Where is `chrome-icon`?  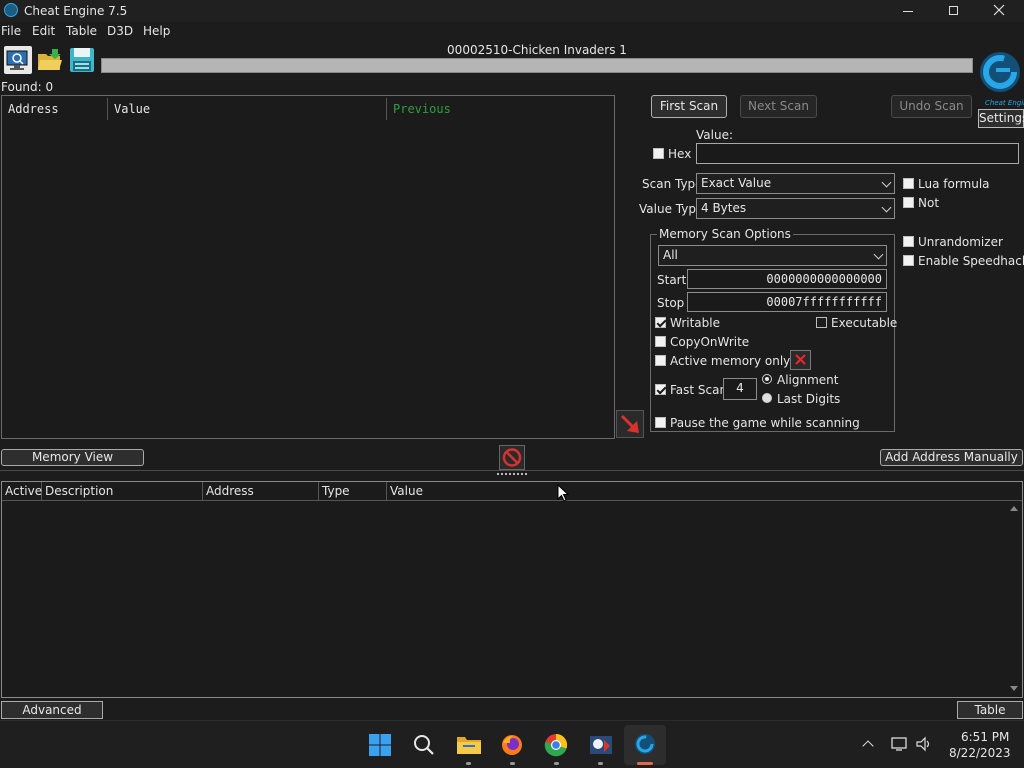 chrome-icon is located at coordinates (556, 745).